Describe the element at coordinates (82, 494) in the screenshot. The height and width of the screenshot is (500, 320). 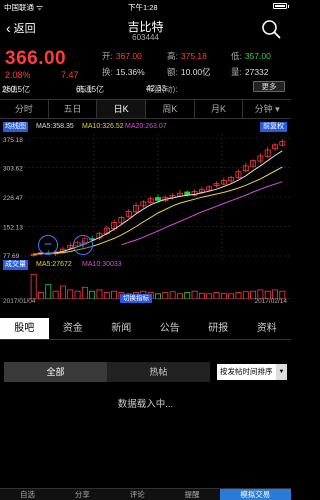
I see `share-button: 分享` at that location.